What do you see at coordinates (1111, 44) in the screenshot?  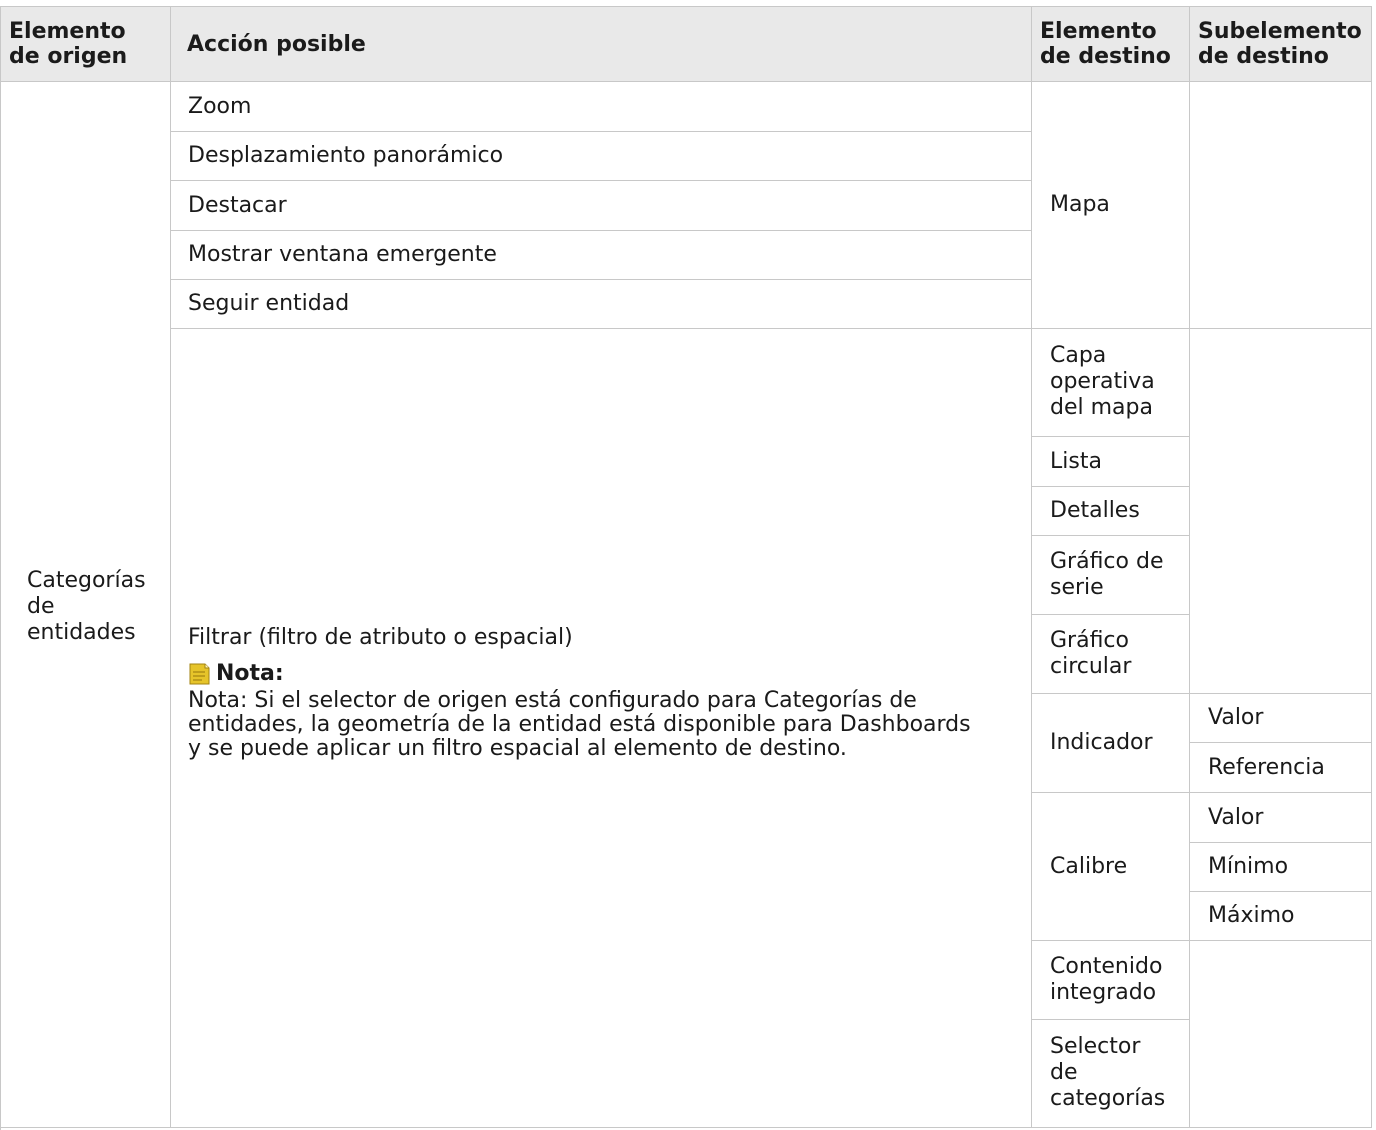 I see `header-destination: Elemento de destino` at bounding box center [1111, 44].